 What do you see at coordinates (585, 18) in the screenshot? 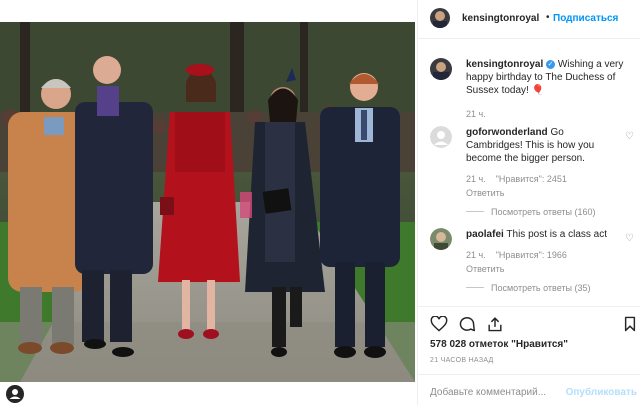
I see `follow-button: Подписаться` at bounding box center [585, 18].